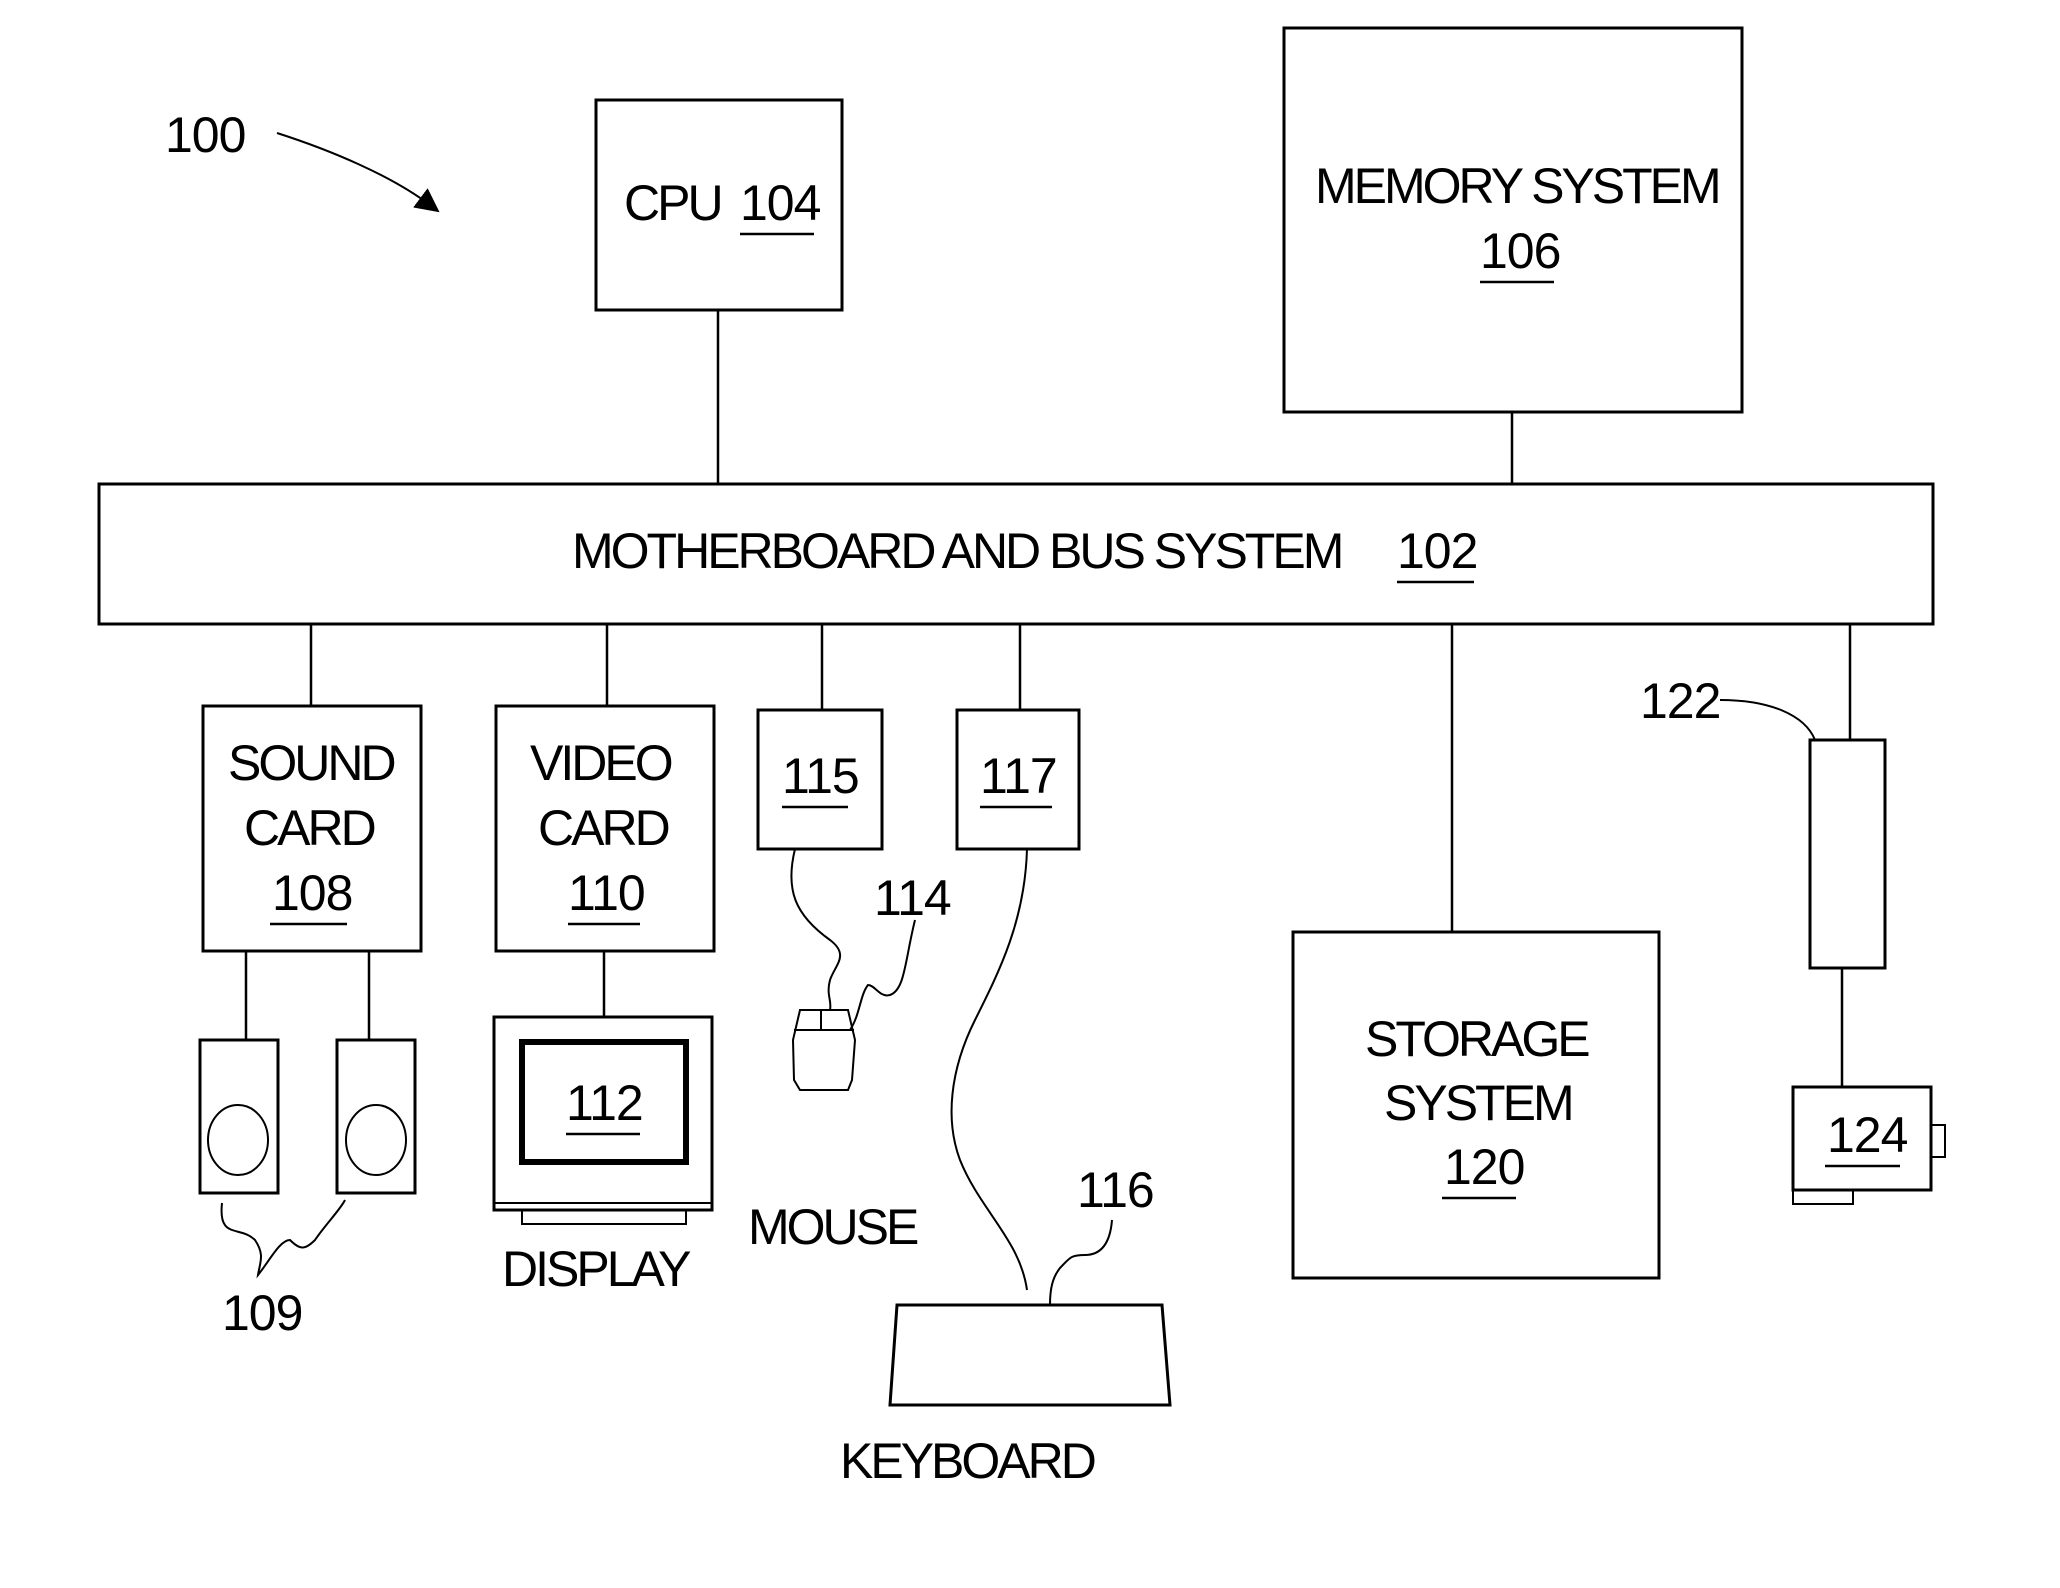 The width and height of the screenshot is (2060, 1588). Describe the element at coordinates (307, 1146) in the screenshot. I see `speakers-block: 109` at that location.